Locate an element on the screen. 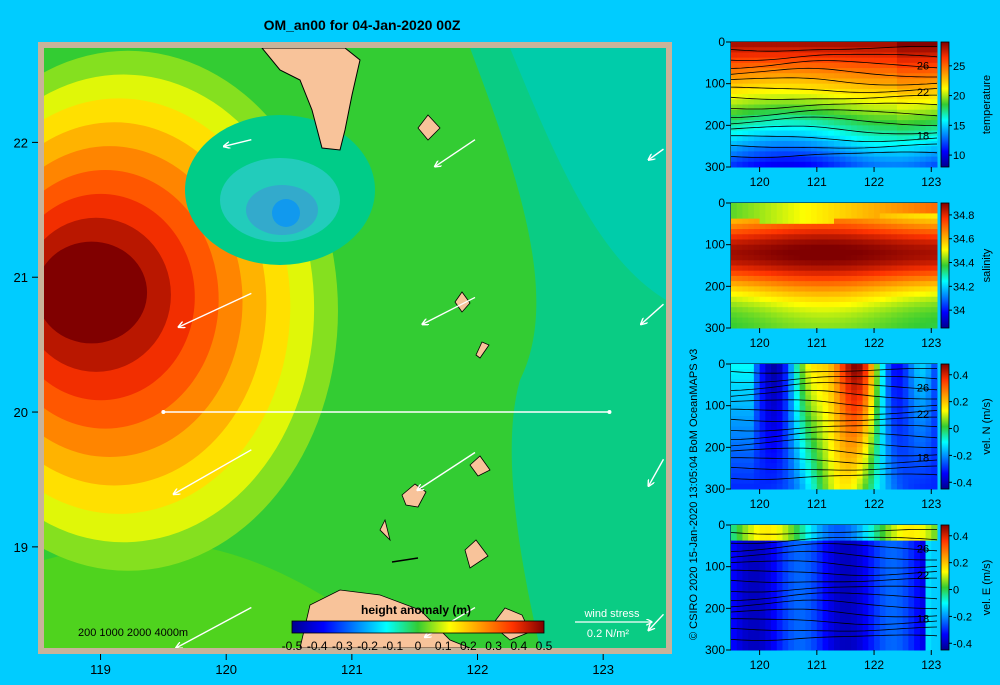  colorbar-tick-label: 0.1 is located at coordinates (443, 646).